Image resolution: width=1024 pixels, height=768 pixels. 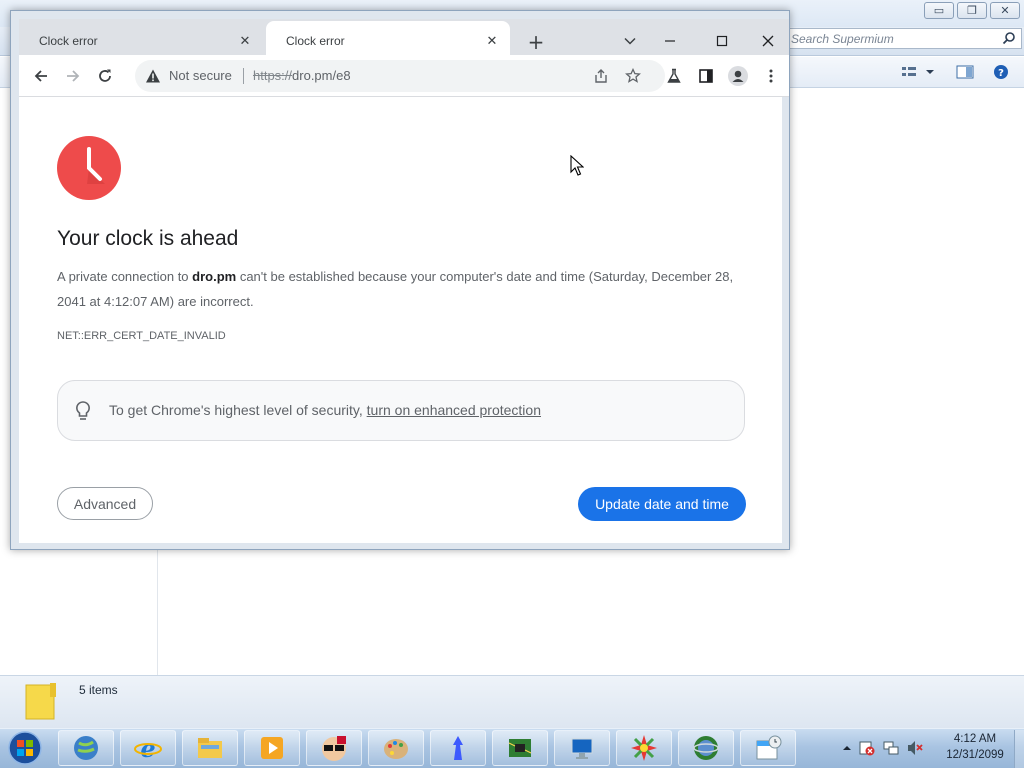 I want to click on blue-figure-icon, so click(x=458, y=748).